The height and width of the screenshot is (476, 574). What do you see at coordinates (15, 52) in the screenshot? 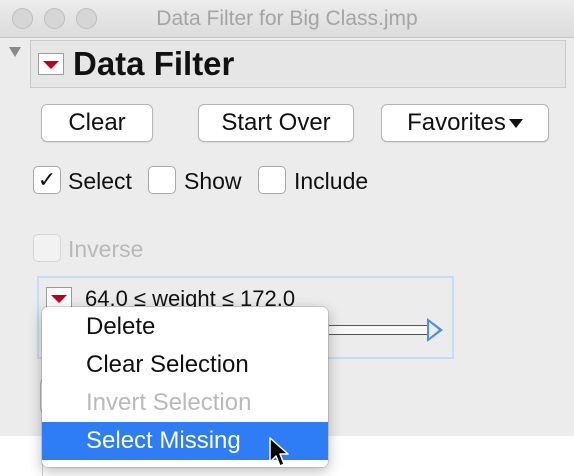
I see `outline-disclosure-icon` at bounding box center [15, 52].